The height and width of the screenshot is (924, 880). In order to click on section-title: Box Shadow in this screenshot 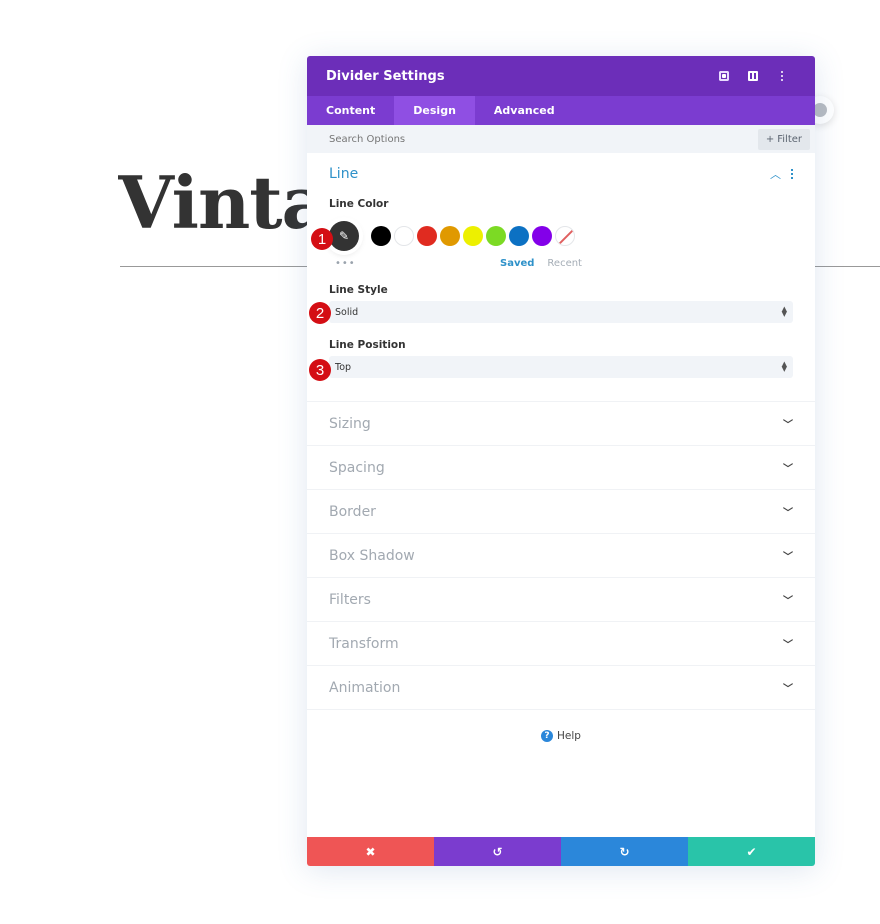, I will do `click(372, 555)`.